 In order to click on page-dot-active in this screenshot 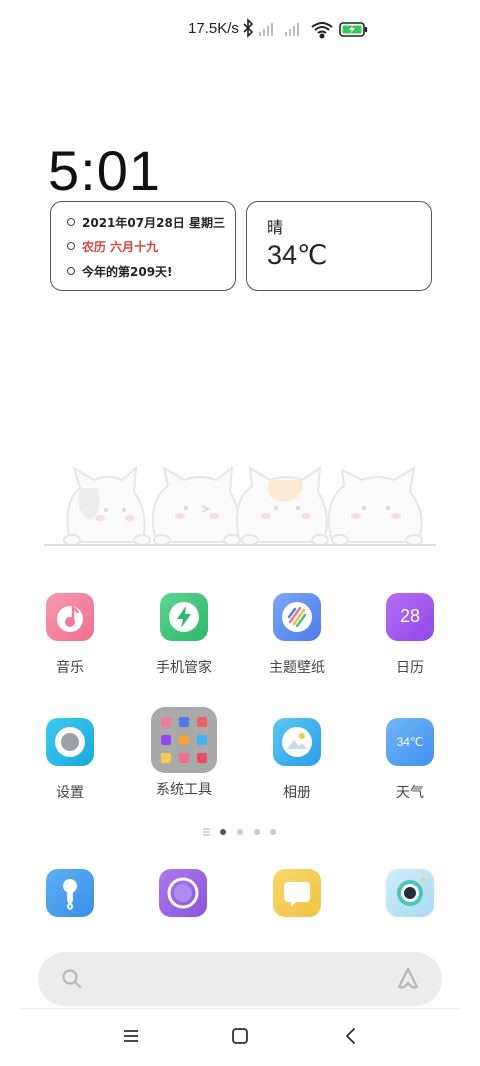, I will do `click(223, 832)`.